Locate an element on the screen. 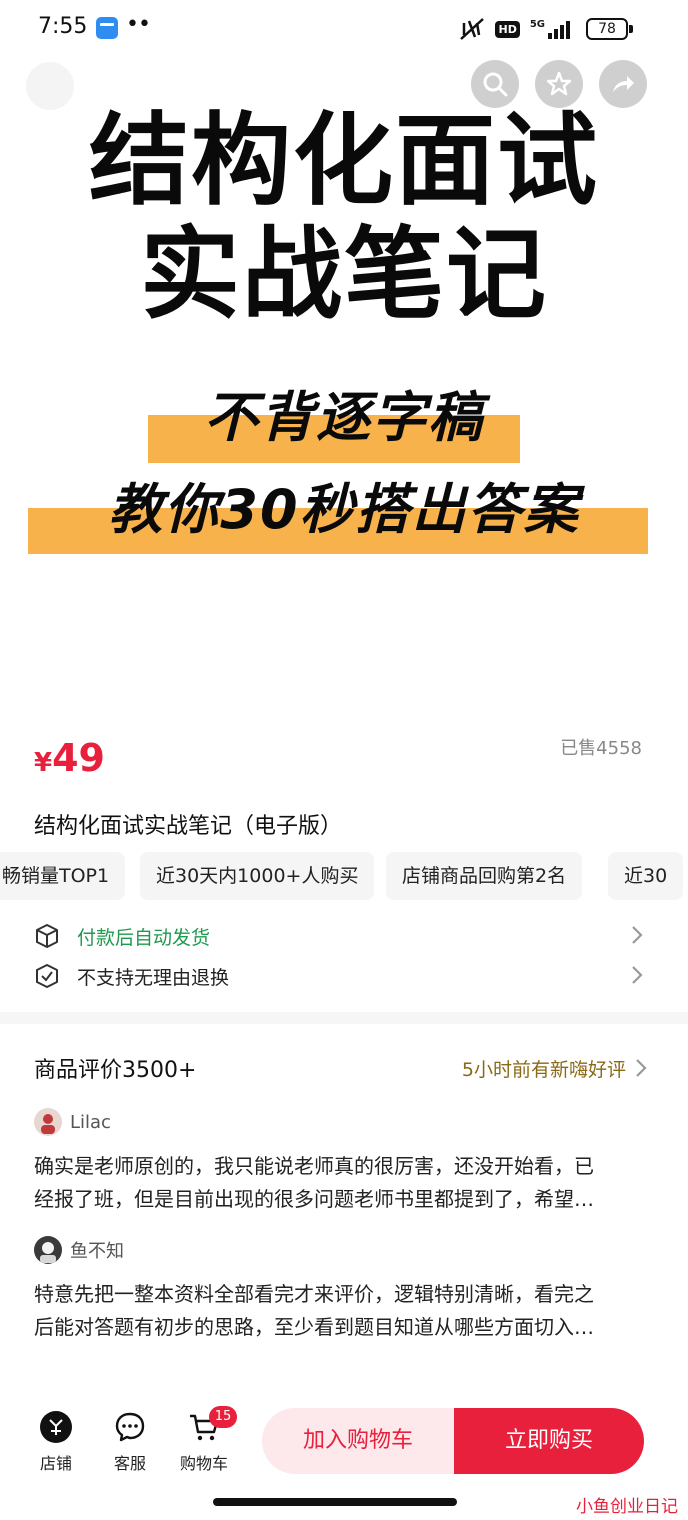 The width and height of the screenshot is (688, 1520). more-notifications-icon: •• is located at coordinates (138, 24).